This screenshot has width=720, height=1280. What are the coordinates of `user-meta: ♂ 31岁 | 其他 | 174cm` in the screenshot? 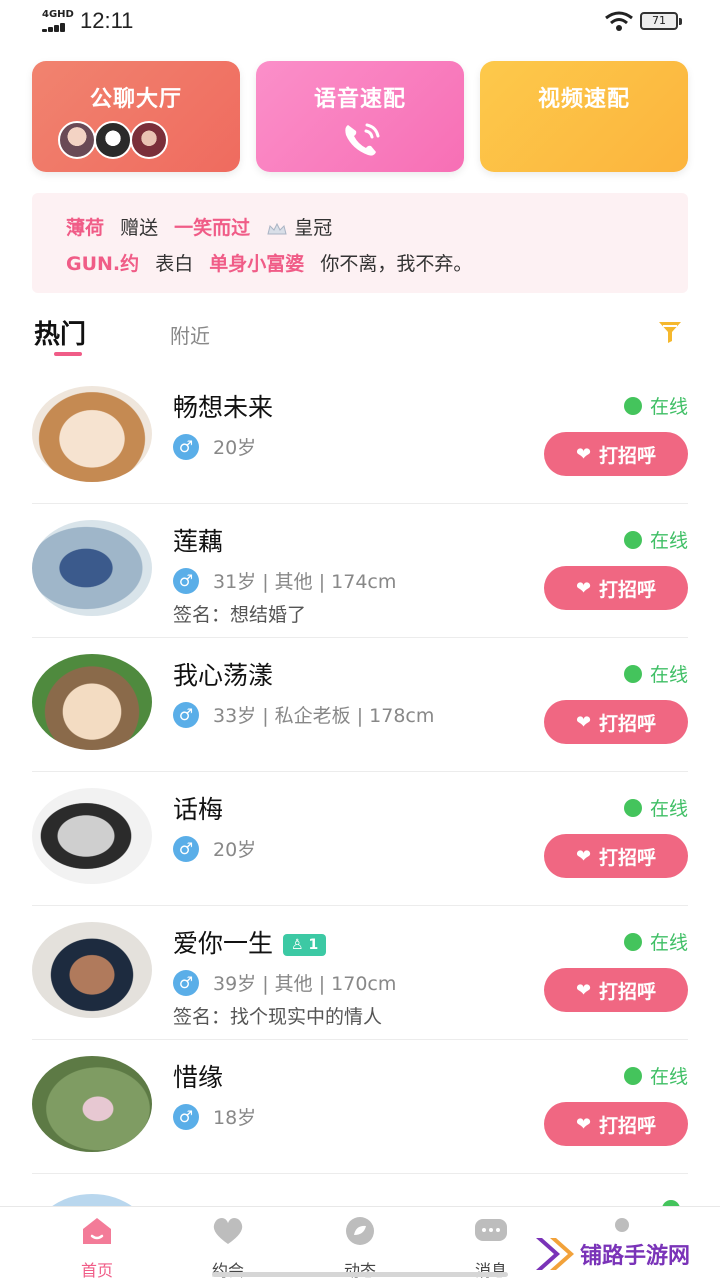 It's located at (284, 580).